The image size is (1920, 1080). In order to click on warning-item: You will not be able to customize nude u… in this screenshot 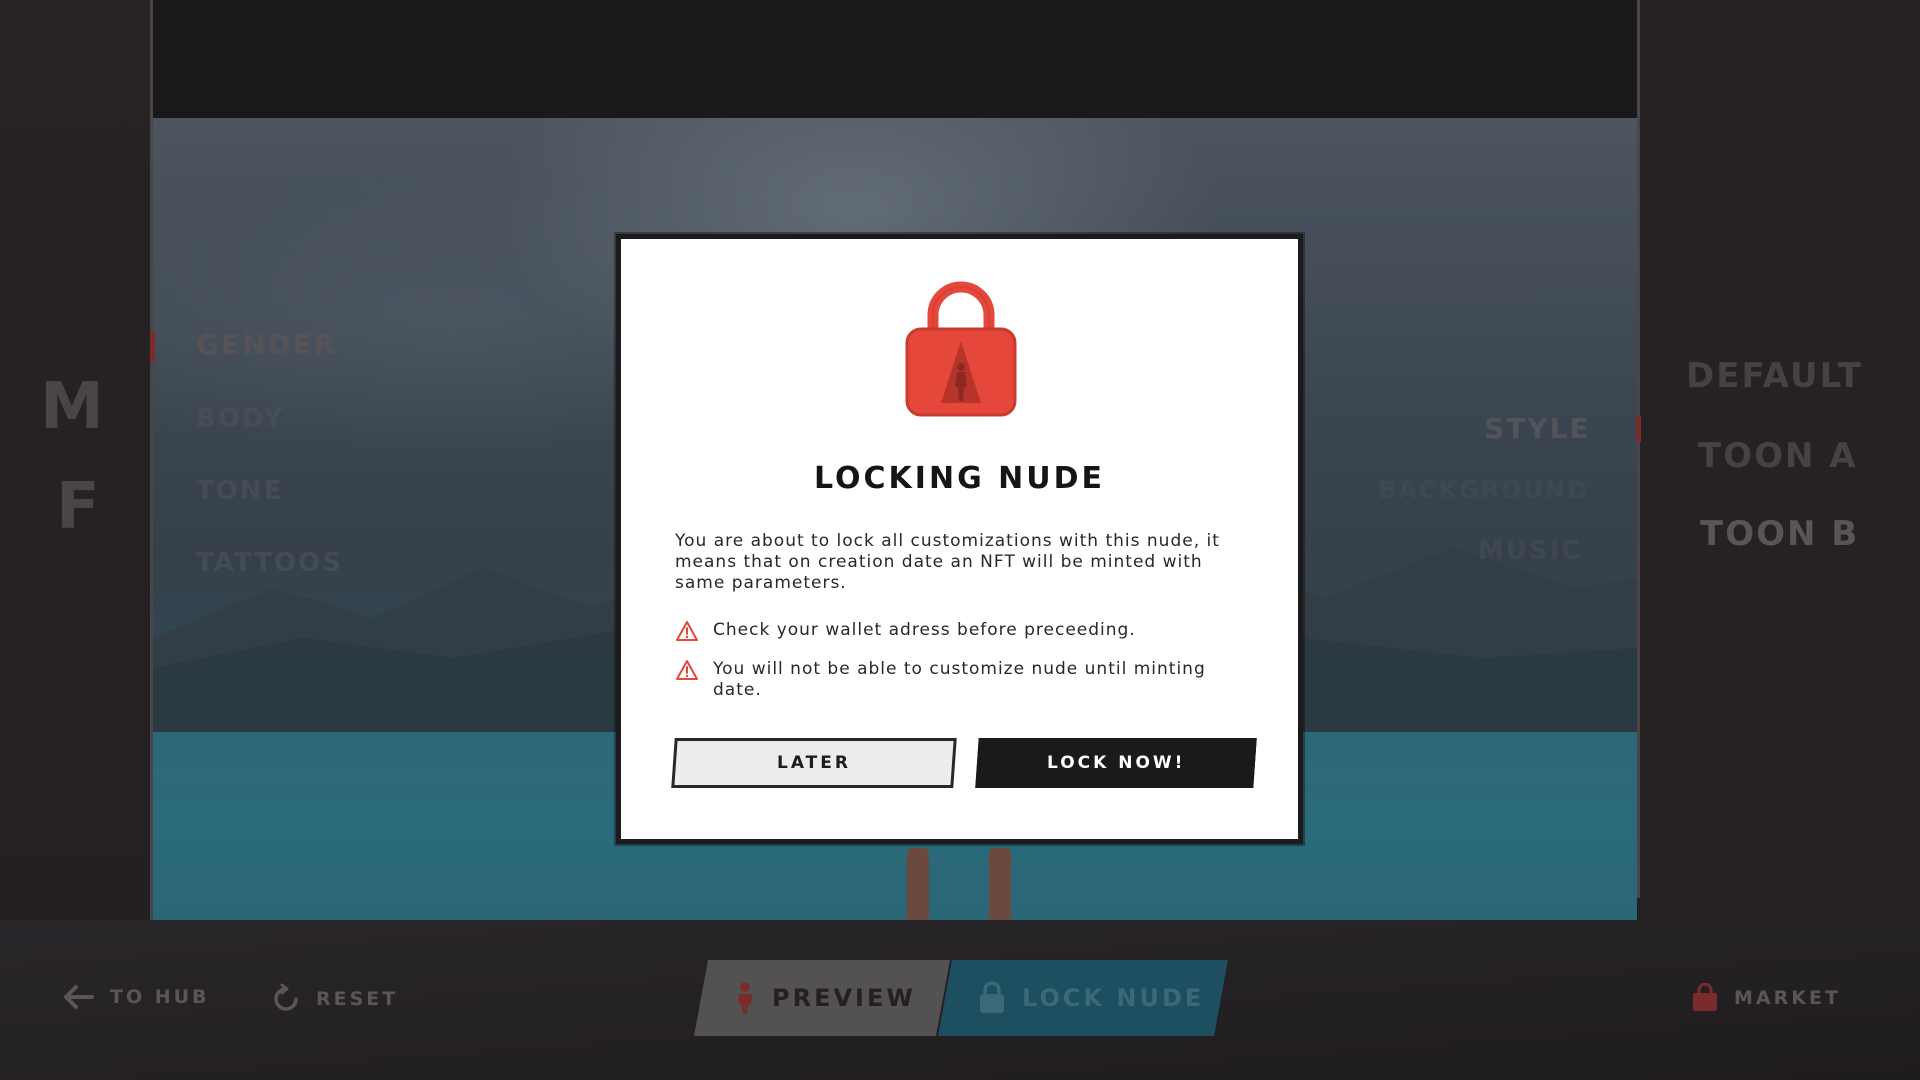, I will do `click(955, 680)`.